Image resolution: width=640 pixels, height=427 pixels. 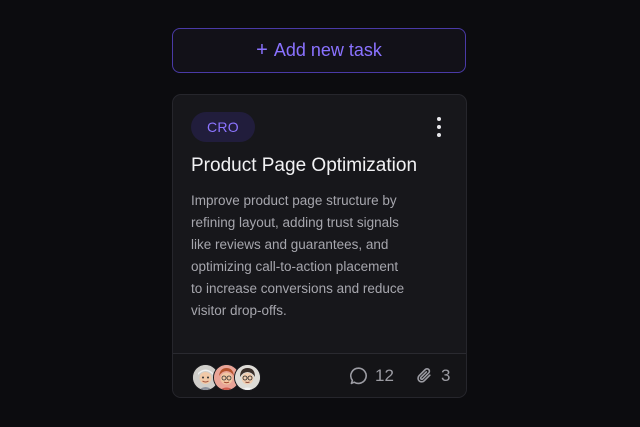 I want to click on task-card-footer: 12 3, so click(x=319, y=375).